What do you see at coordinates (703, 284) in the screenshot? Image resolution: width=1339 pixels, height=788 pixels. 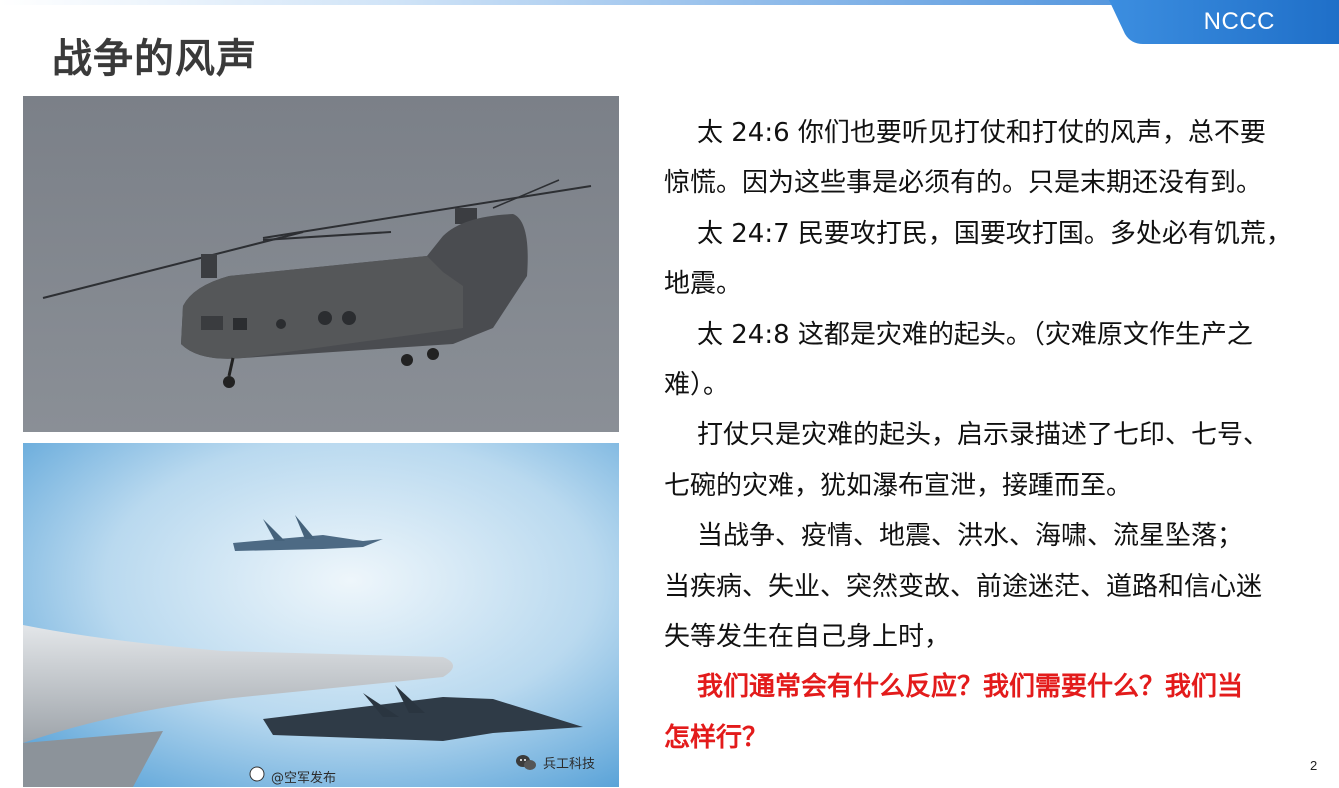 I see `verse-24-7-line-2: 地震。` at bounding box center [703, 284].